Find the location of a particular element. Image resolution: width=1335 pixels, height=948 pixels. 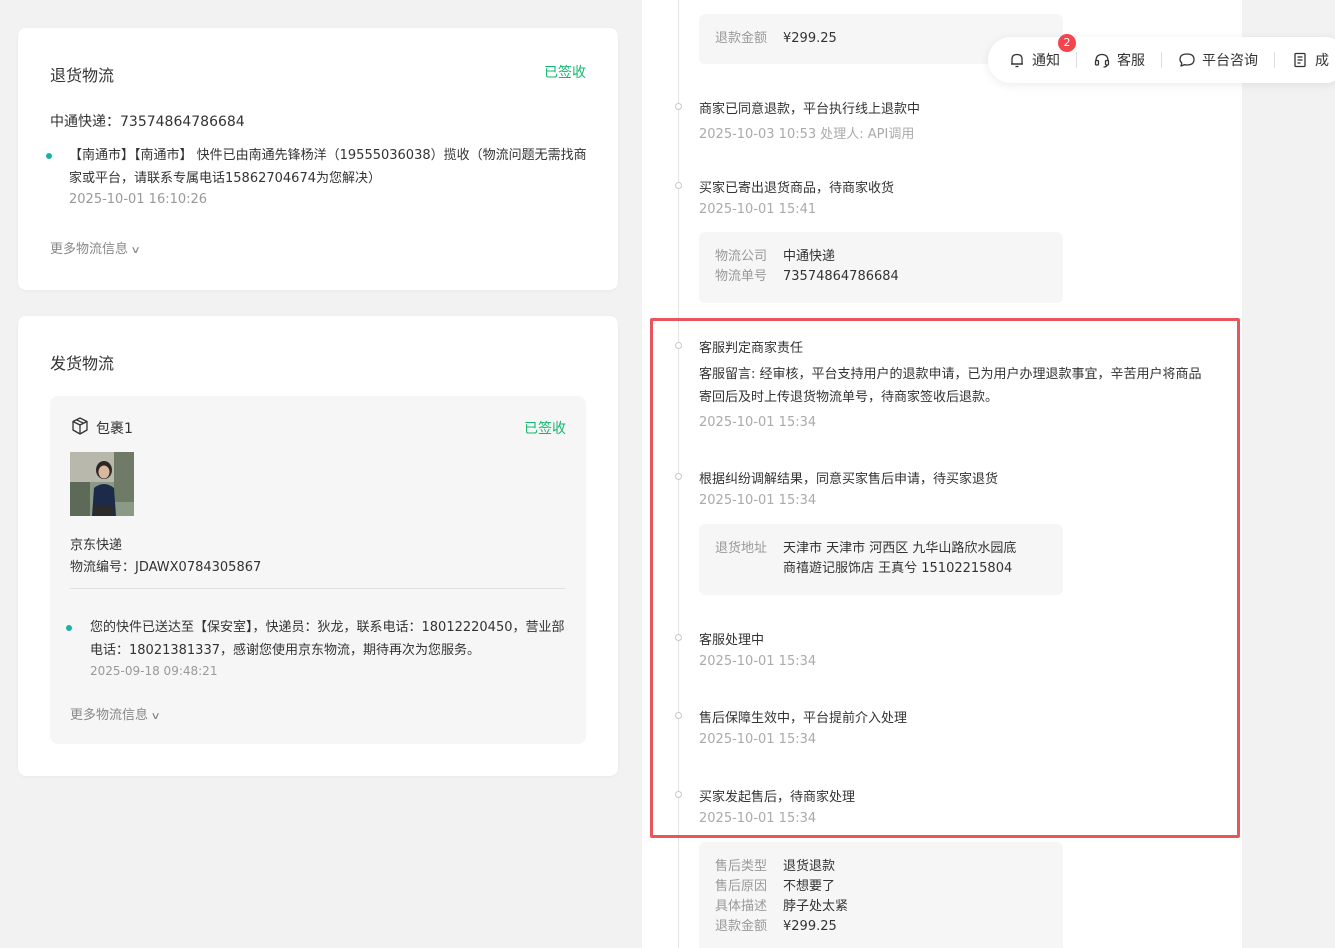

toolbar-more-label: 成 is located at coordinates (1322, 61).